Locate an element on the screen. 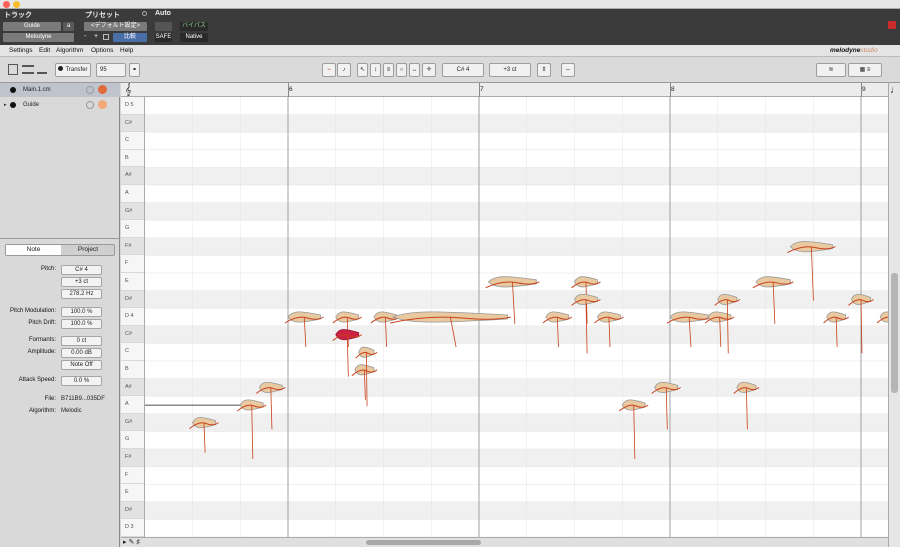 The height and width of the screenshot is (547, 900). edit-tools-icon: ▸ ✎ ♯ is located at coordinates (131, 542).